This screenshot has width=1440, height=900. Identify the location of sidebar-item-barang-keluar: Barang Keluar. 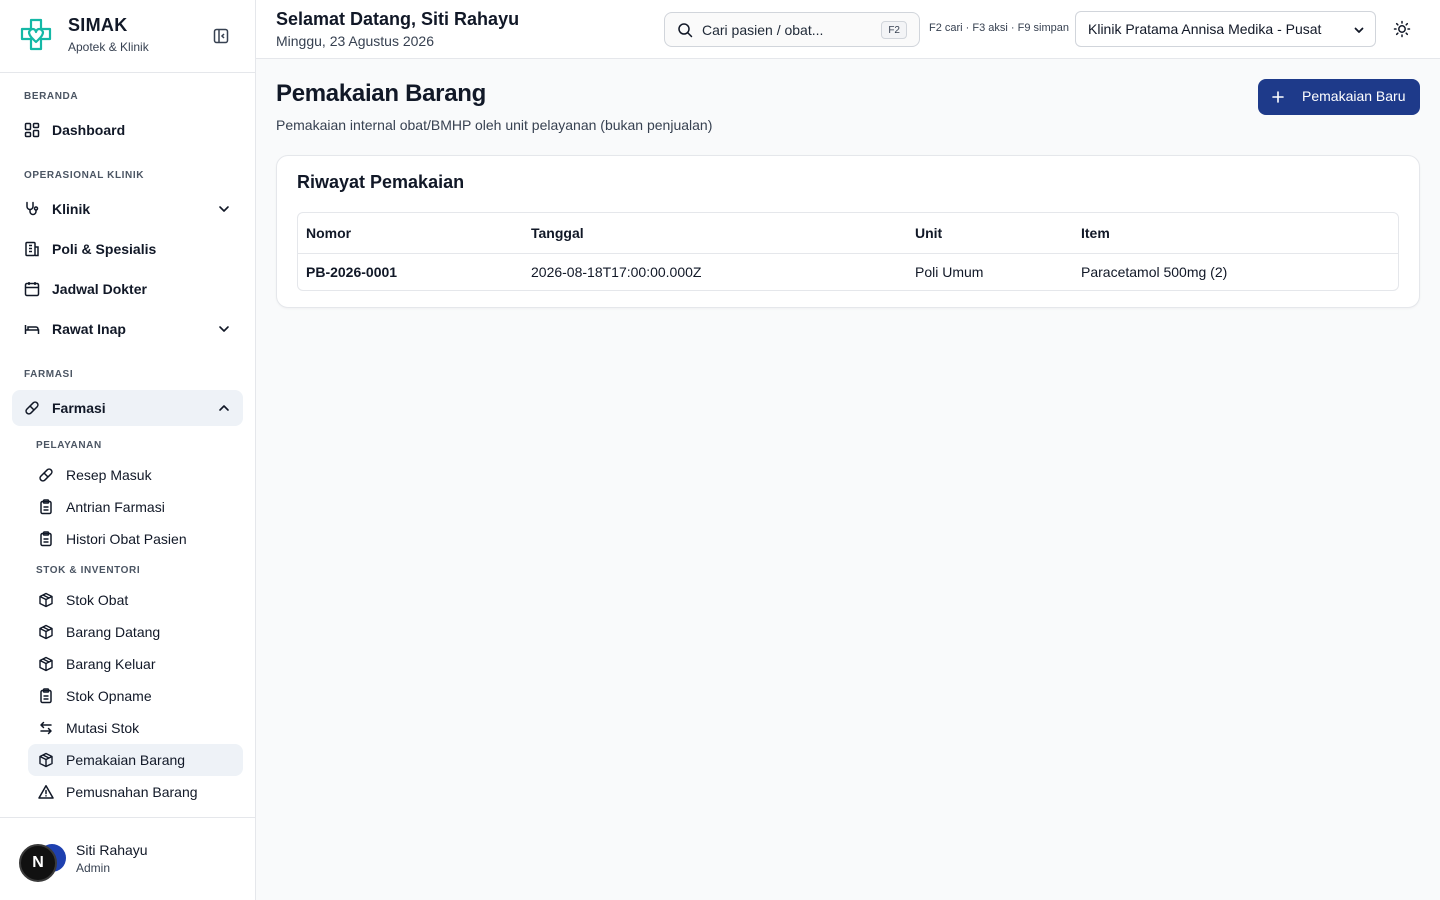
(135, 664).